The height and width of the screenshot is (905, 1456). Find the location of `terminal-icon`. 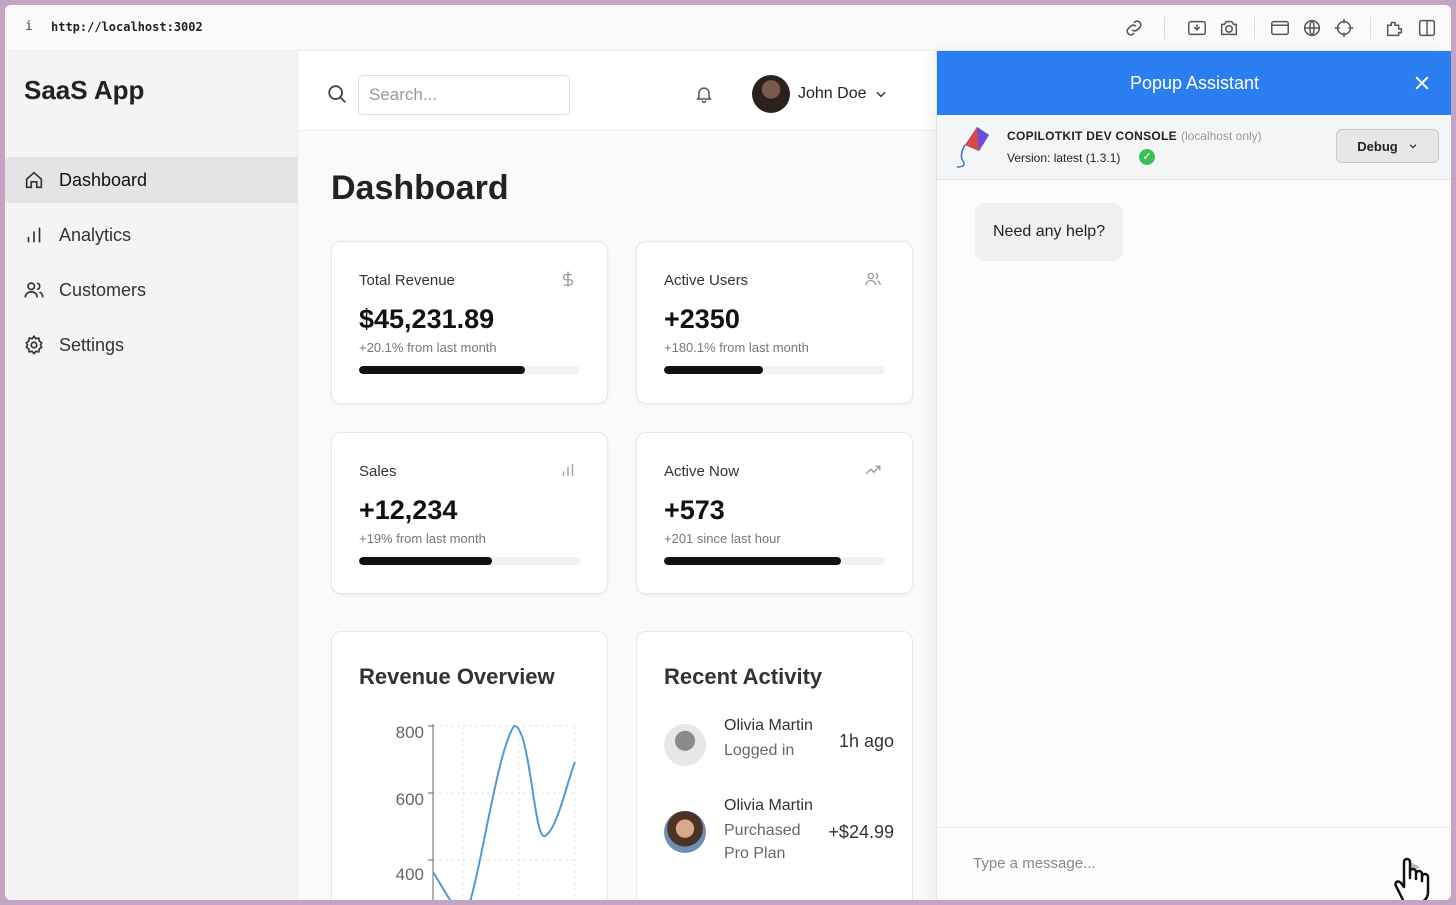

terminal-icon is located at coordinates (1280, 28).